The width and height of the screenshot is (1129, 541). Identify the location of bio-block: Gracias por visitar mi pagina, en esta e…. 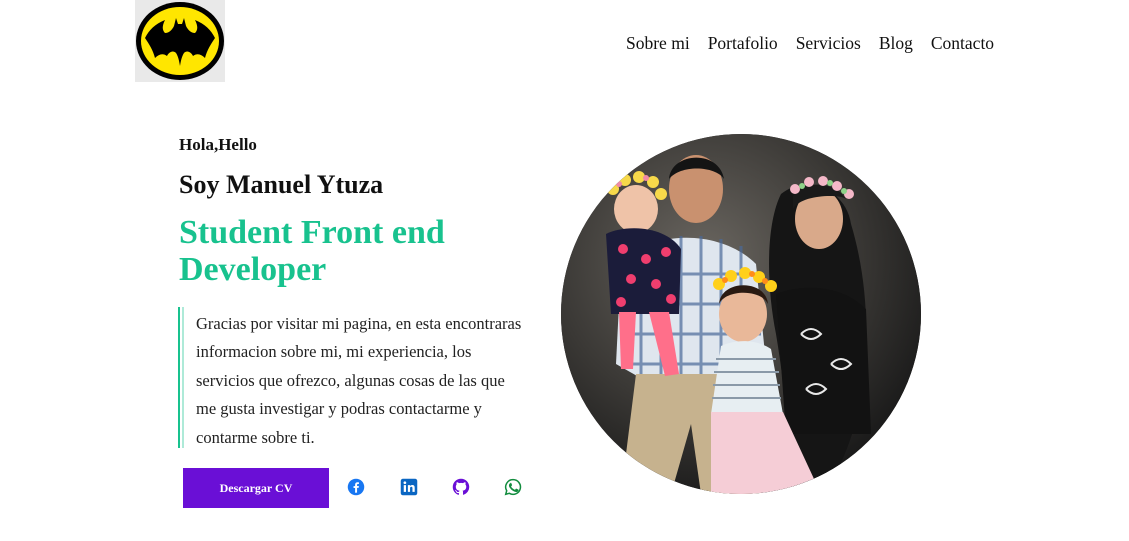
(351, 377).